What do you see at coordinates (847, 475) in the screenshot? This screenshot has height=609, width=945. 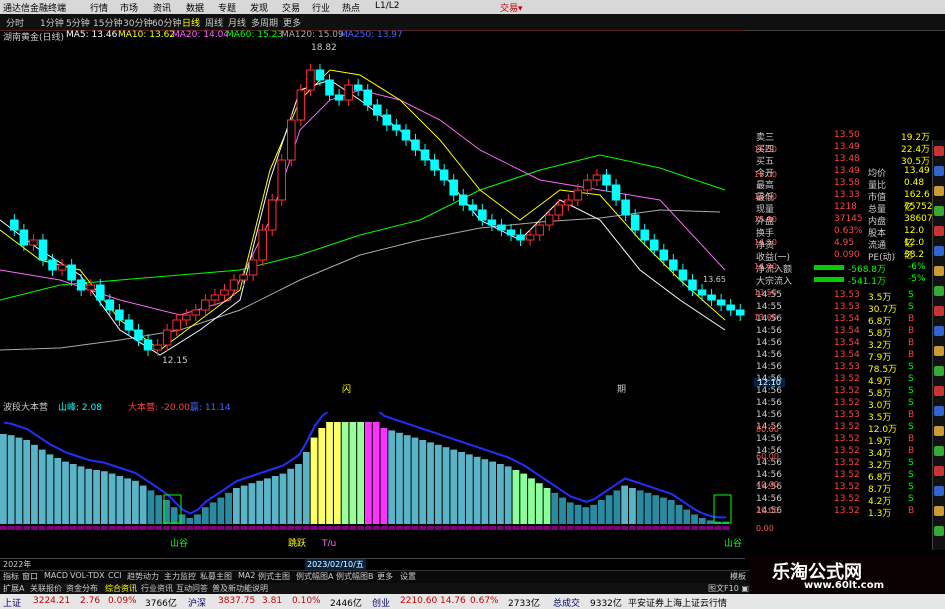 I see `tick-price: 13.52` at bounding box center [847, 475].